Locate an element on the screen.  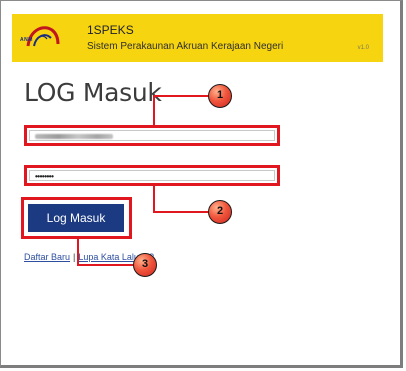
callout-2-connector-h is located at coordinates (180, 212).